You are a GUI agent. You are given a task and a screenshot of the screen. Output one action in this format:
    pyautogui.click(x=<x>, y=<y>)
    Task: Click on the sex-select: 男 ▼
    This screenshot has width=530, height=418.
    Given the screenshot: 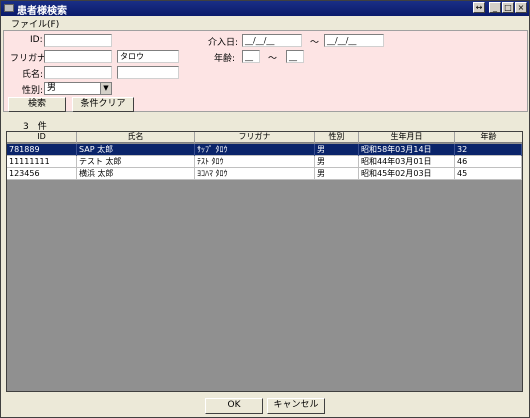 What is the action you would take?
    pyautogui.click(x=78, y=88)
    